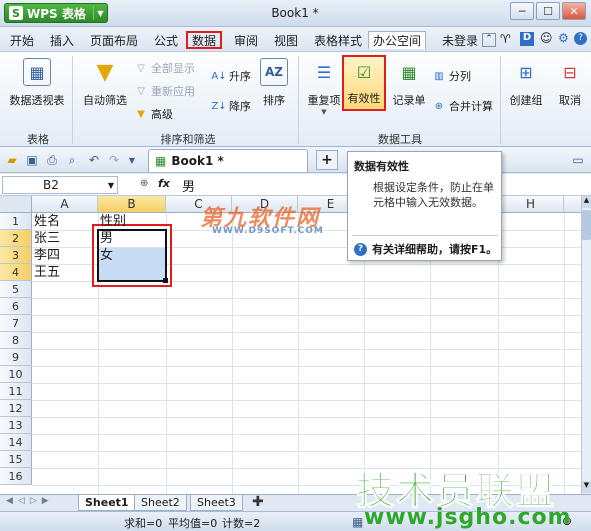 The height and width of the screenshot is (531, 591). I want to click on row-header: 9, so click(16, 357).